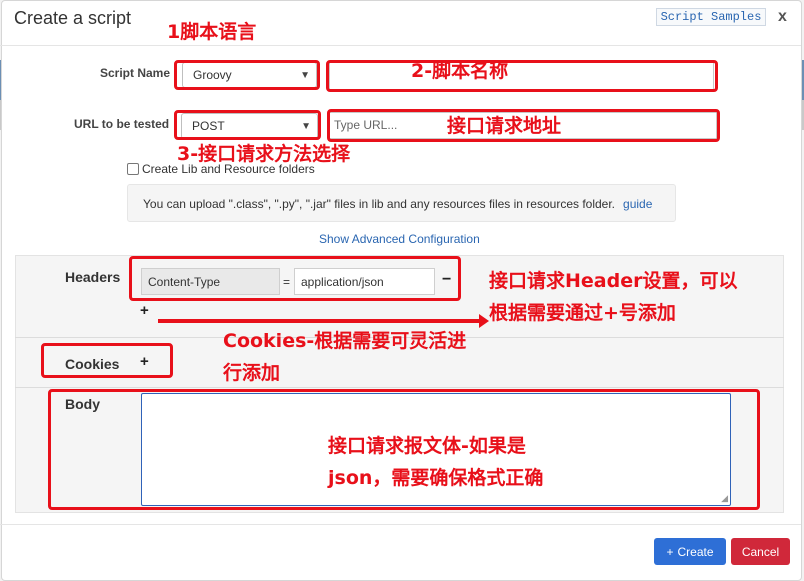 The image size is (804, 581). What do you see at coordinates (249, 75) in the screenshot?
I see `script-language-select: Groovy ▼` at bounding box center [249, 75].